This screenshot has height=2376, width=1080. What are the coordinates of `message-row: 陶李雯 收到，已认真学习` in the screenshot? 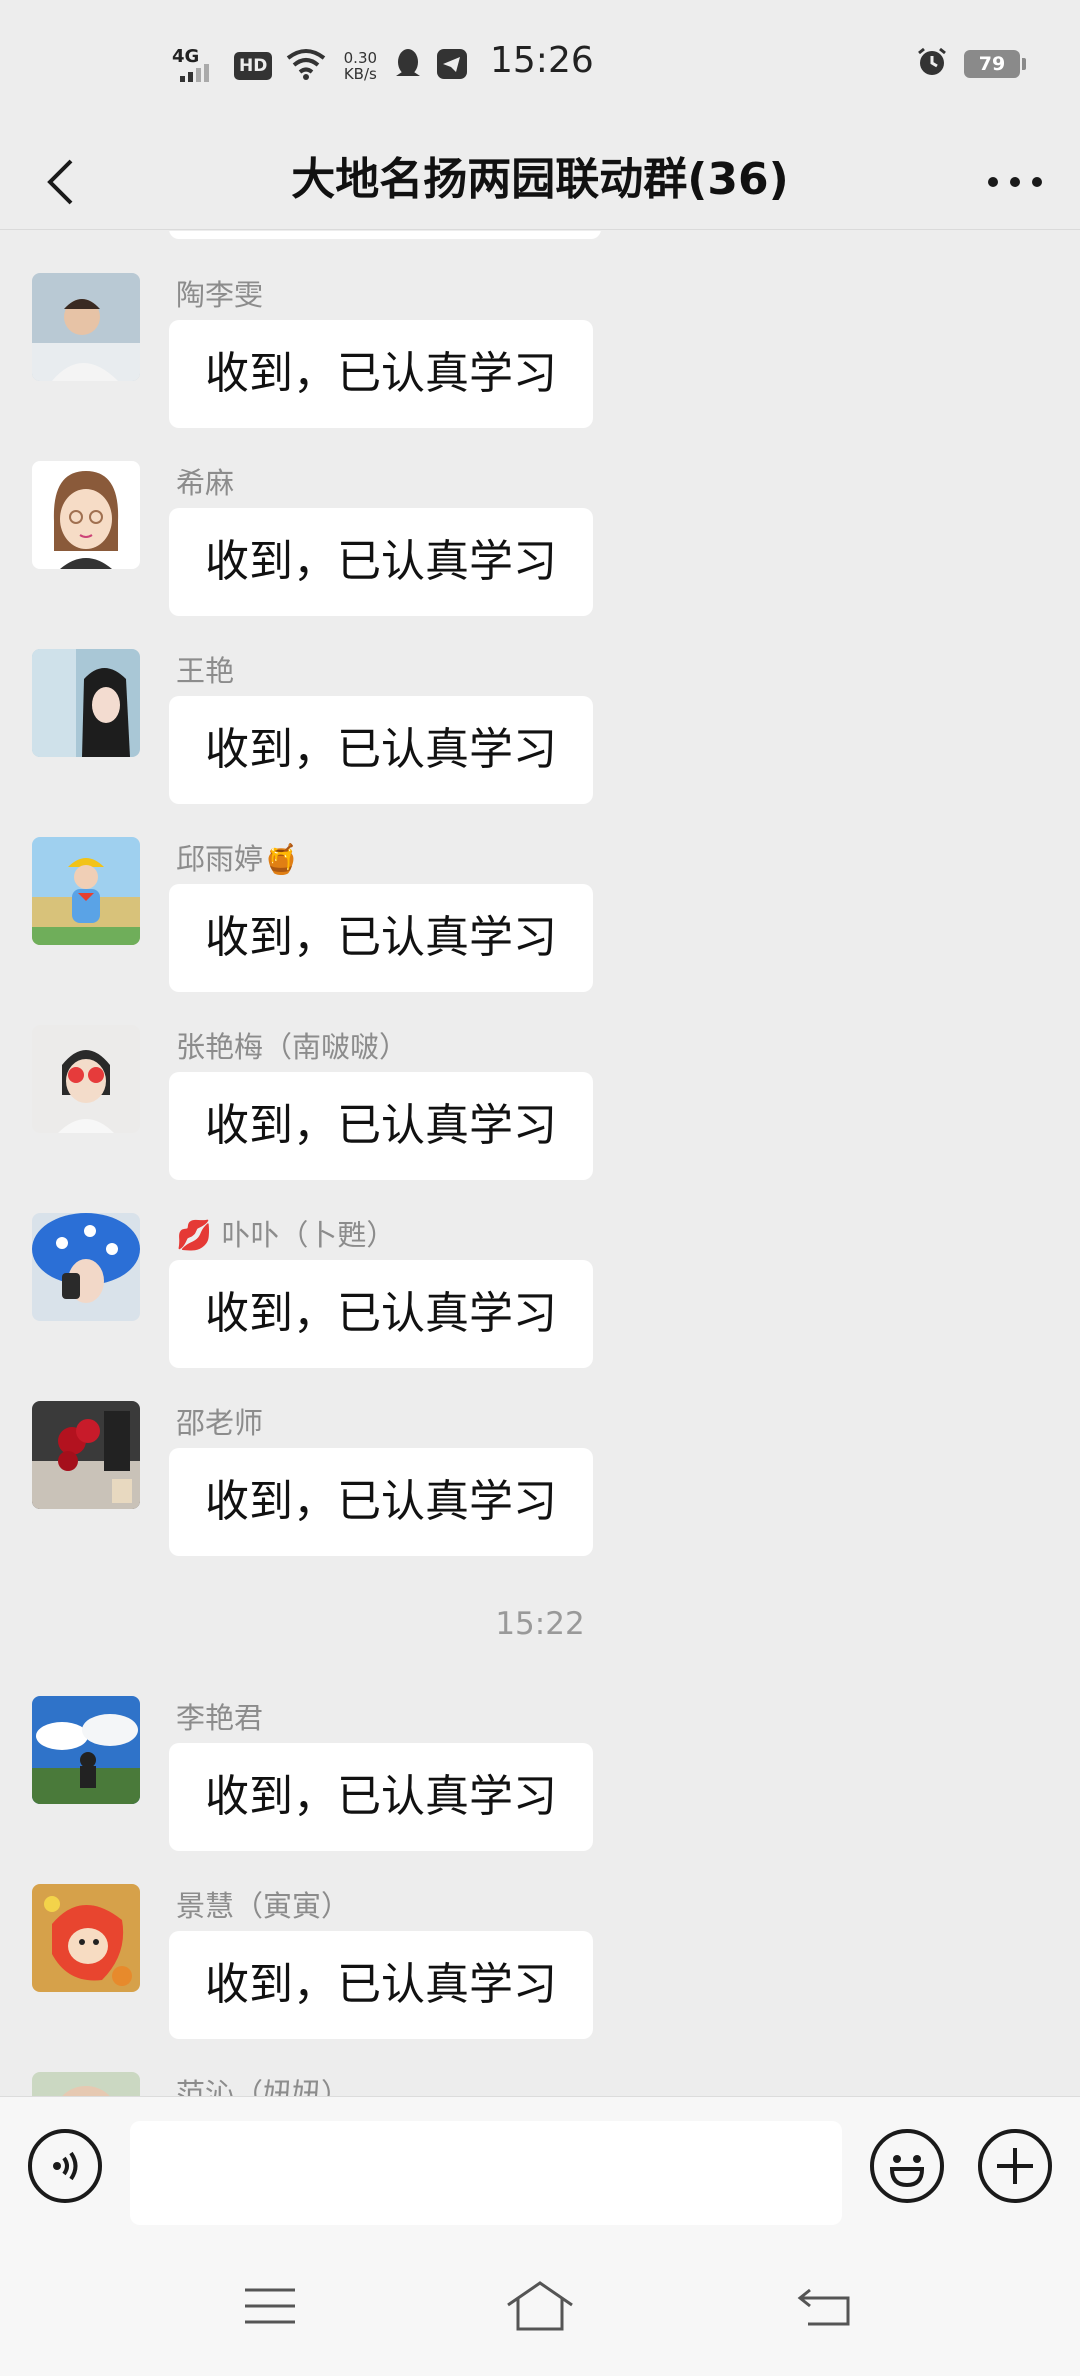 It's located at (540, 361).